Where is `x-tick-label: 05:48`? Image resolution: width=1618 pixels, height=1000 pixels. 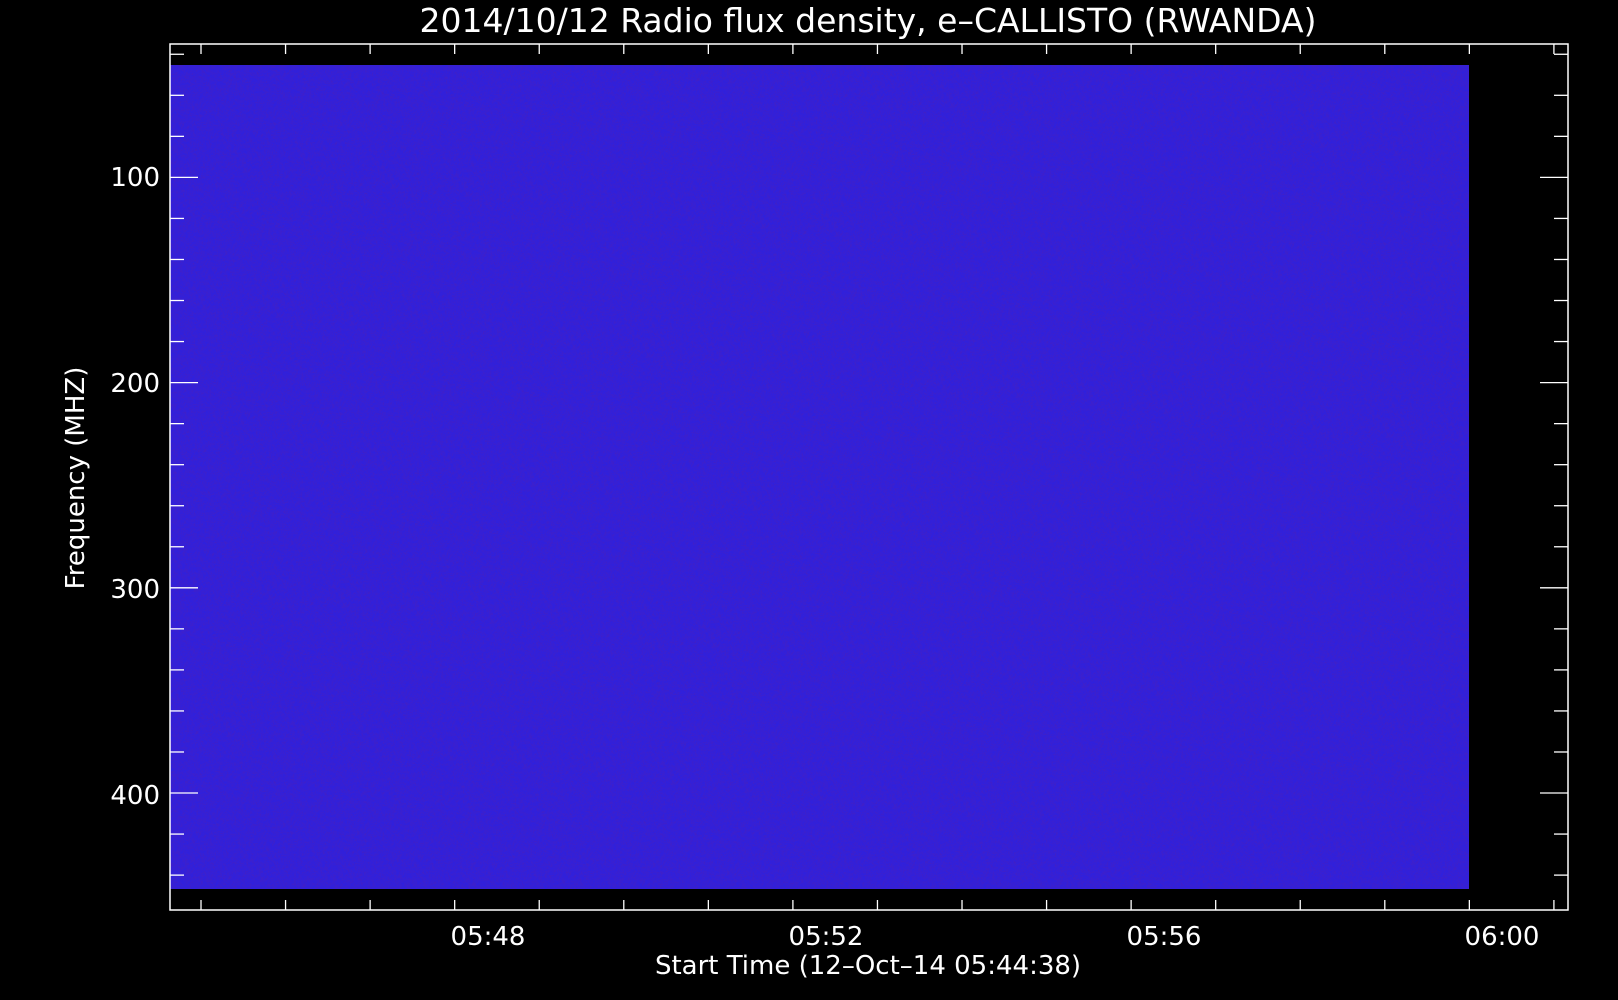
x-tick-label: 05:48 is located at coordinates (488, 937).